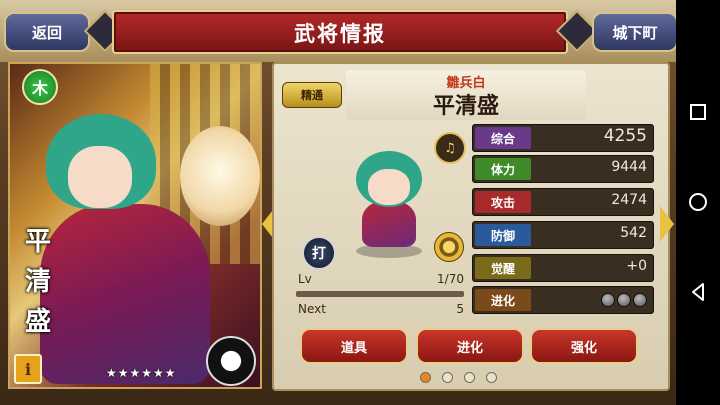 The width and height of the screenshot is (720, 405). I want to click on castle-town-button: 城下町, so click(634, 32).